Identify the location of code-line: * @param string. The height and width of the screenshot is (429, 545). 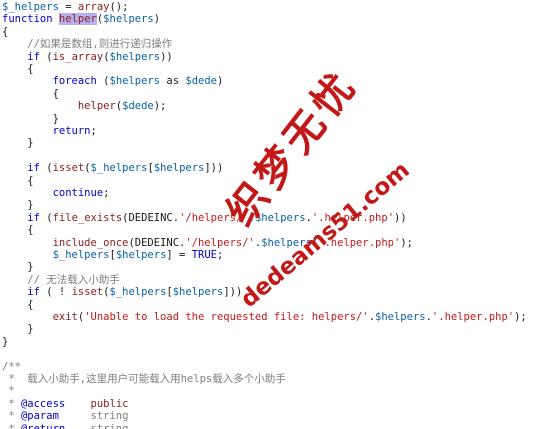
(65, 416).